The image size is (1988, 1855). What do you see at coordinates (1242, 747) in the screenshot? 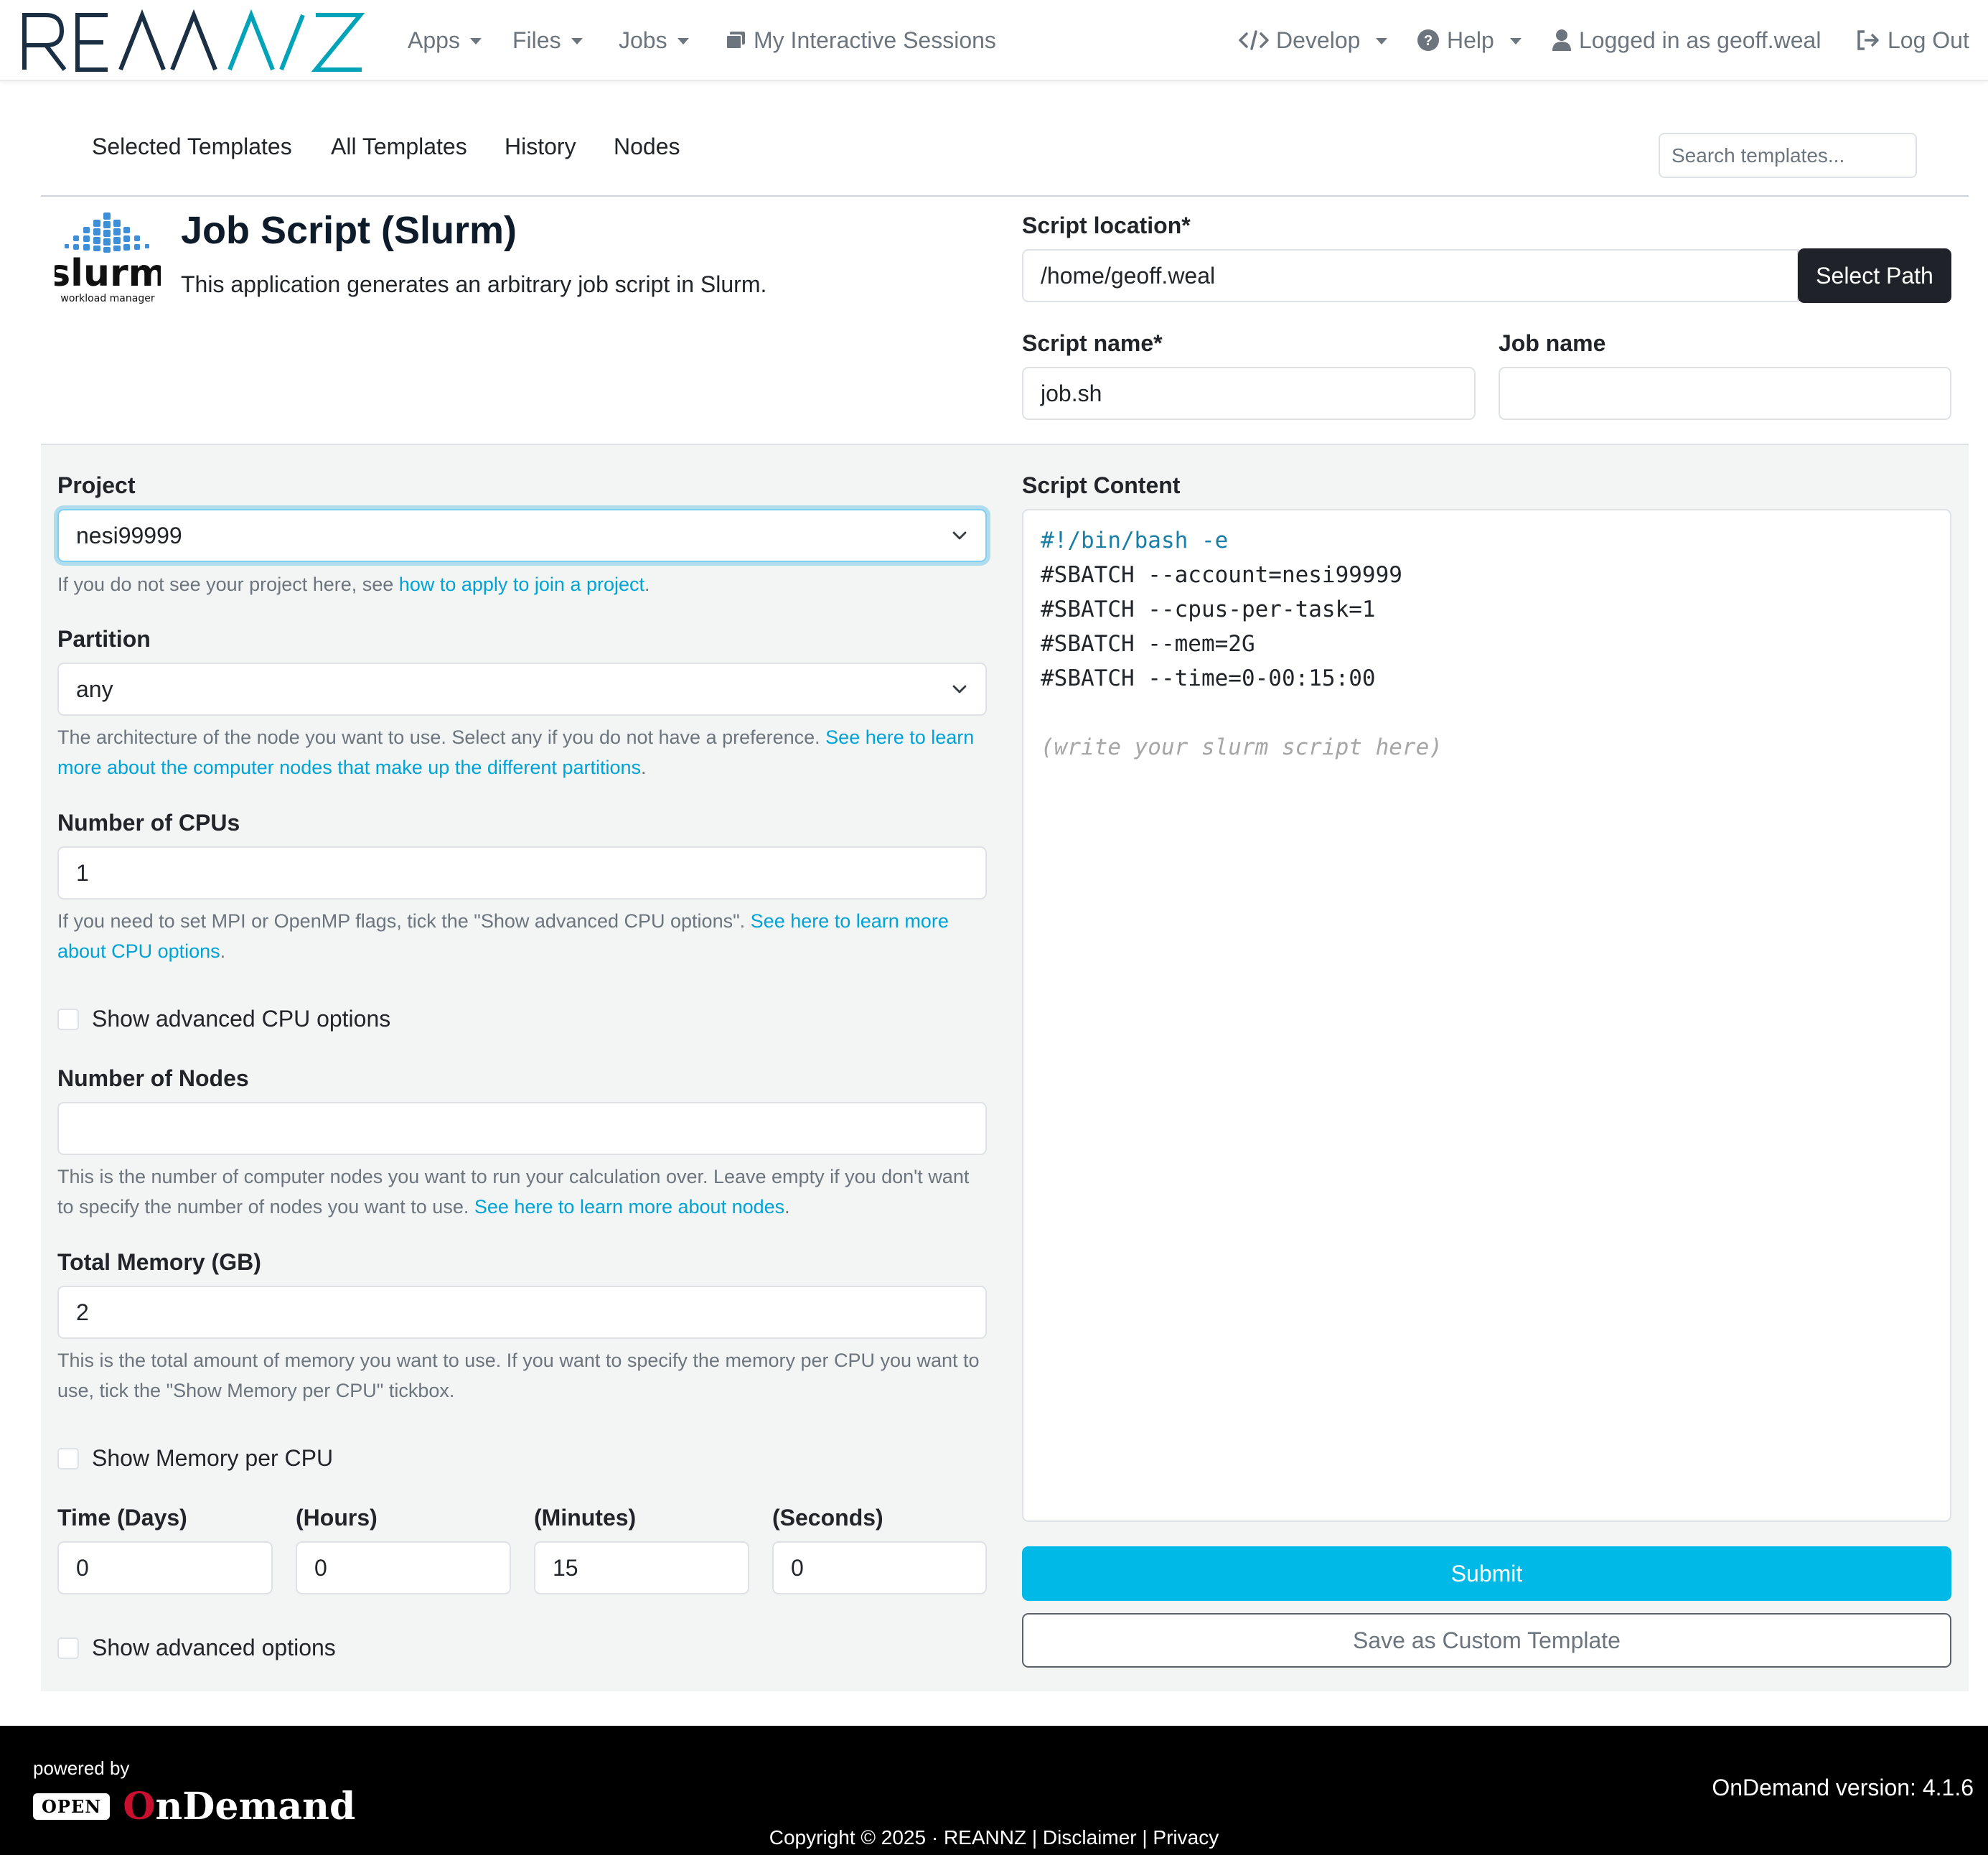
I see `script-placeholder: (write your slurm script here)` at bounding box center [1242, 747].